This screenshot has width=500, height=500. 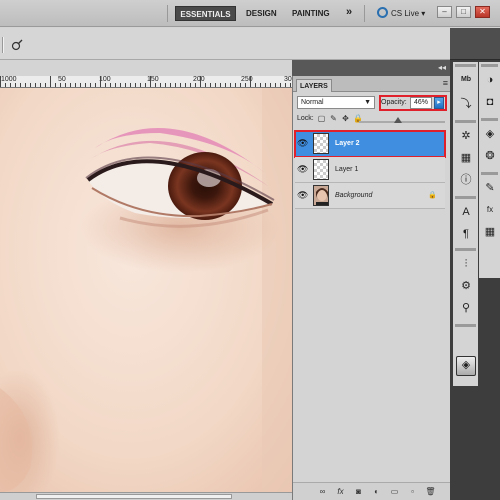 I want to click on link-layers-icon: ∞, so click(x=322, y=491).